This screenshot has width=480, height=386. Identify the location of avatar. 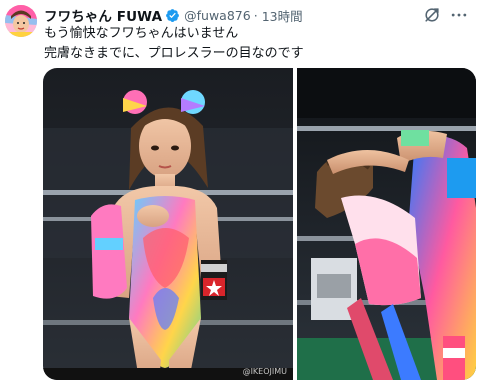
(21, 21).